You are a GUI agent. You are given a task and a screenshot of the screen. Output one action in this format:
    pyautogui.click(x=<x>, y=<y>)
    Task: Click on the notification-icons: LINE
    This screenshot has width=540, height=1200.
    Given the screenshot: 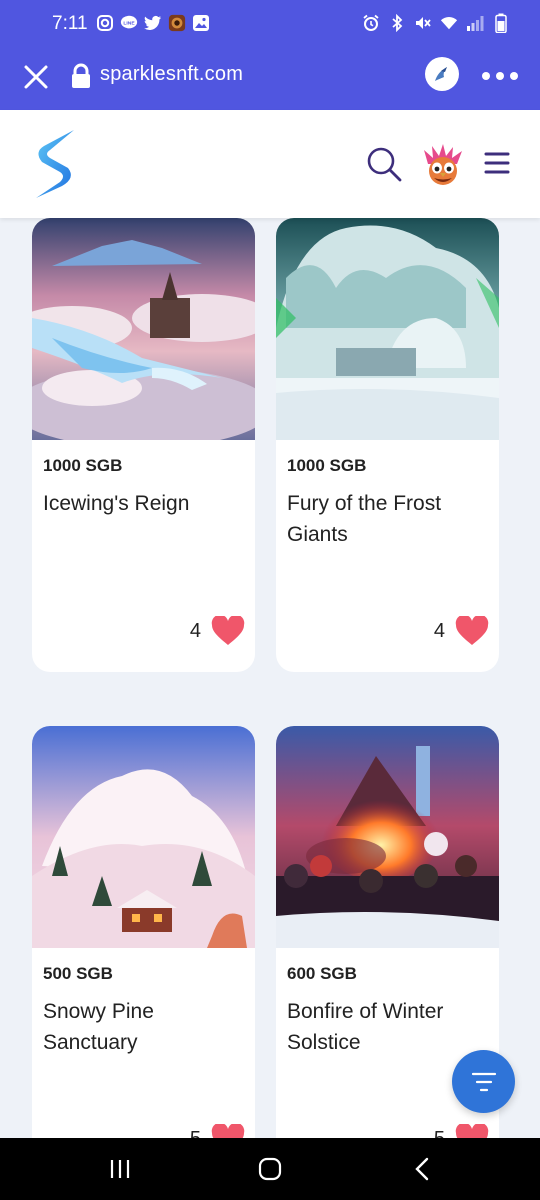 What is the action you would take?
    pyautogui.click(x=153, y=23)
    